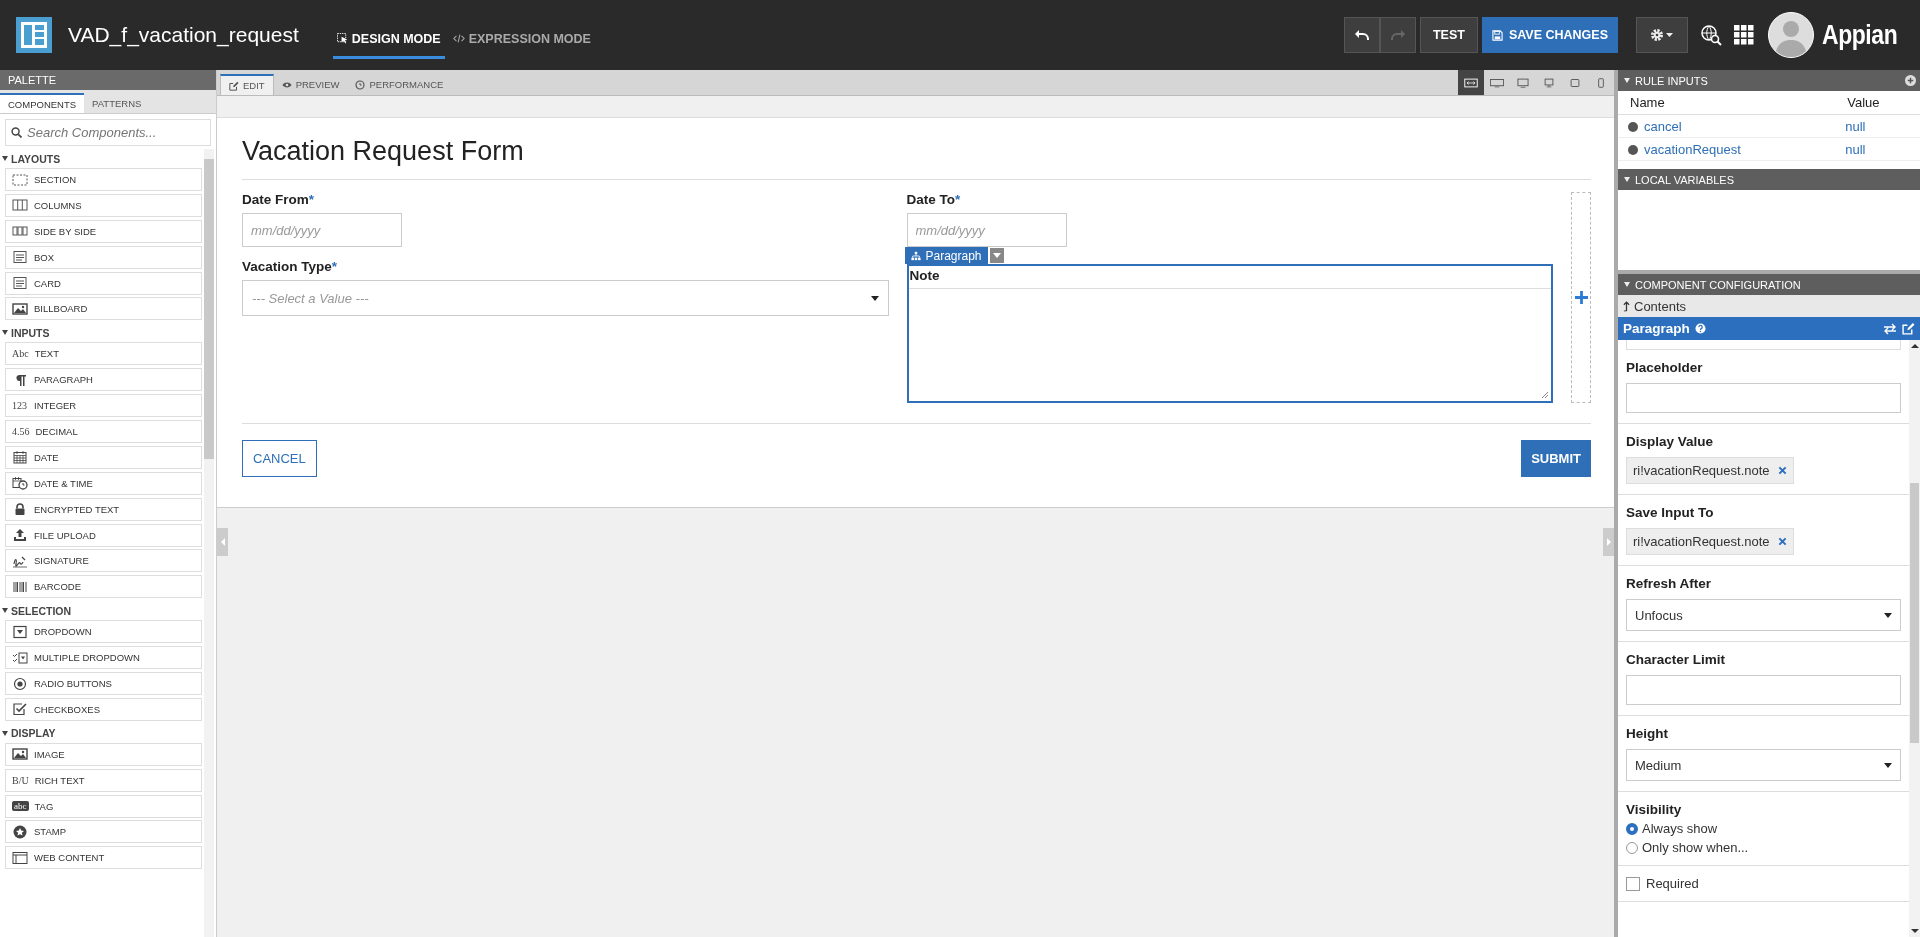 Image resolution: width=1920 pixels, height=937 pixels. Describe the element at coordinates (67, 709) in the screenshot. I see `item-label: CHECKBOXES` at that location.